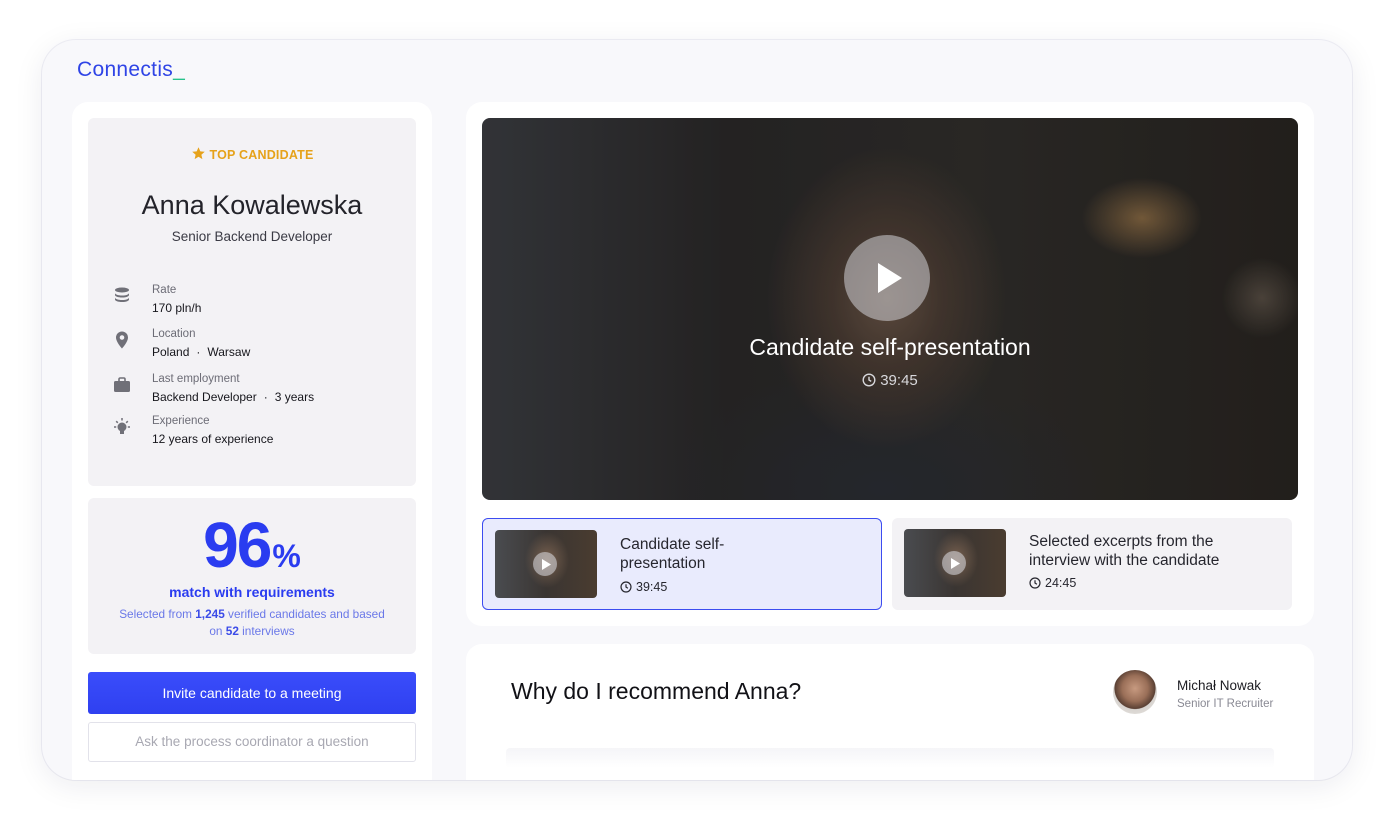 This screenshot has height=821, width=1394. Describe the element at coordinates (157, 614) in the screenshot. I see `desc-text: Selected from` at that location.